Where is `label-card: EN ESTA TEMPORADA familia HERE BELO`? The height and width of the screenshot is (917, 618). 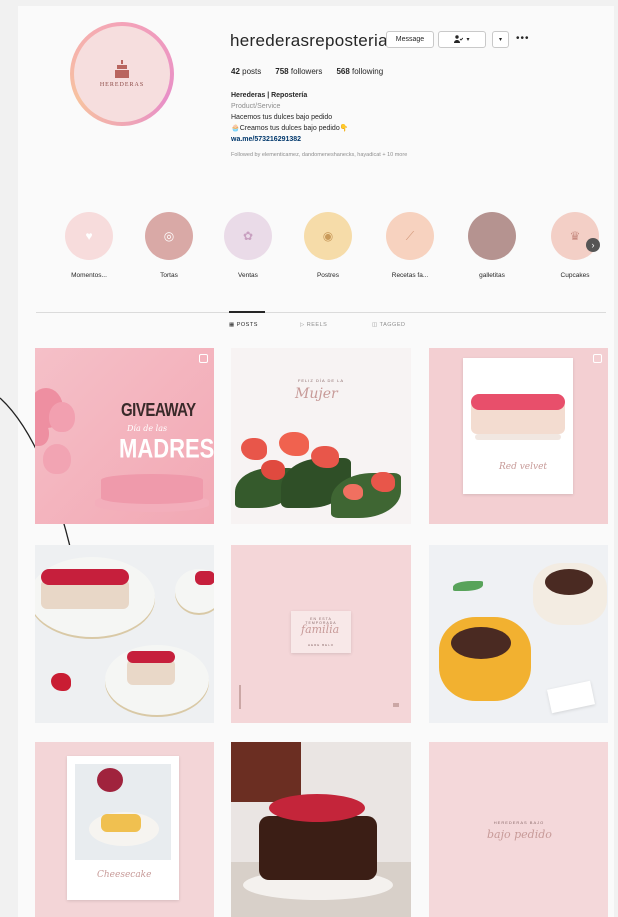
label-card: EN ESTA TEMPORADA familia HERE BELO is located at coordinates (321, 632).